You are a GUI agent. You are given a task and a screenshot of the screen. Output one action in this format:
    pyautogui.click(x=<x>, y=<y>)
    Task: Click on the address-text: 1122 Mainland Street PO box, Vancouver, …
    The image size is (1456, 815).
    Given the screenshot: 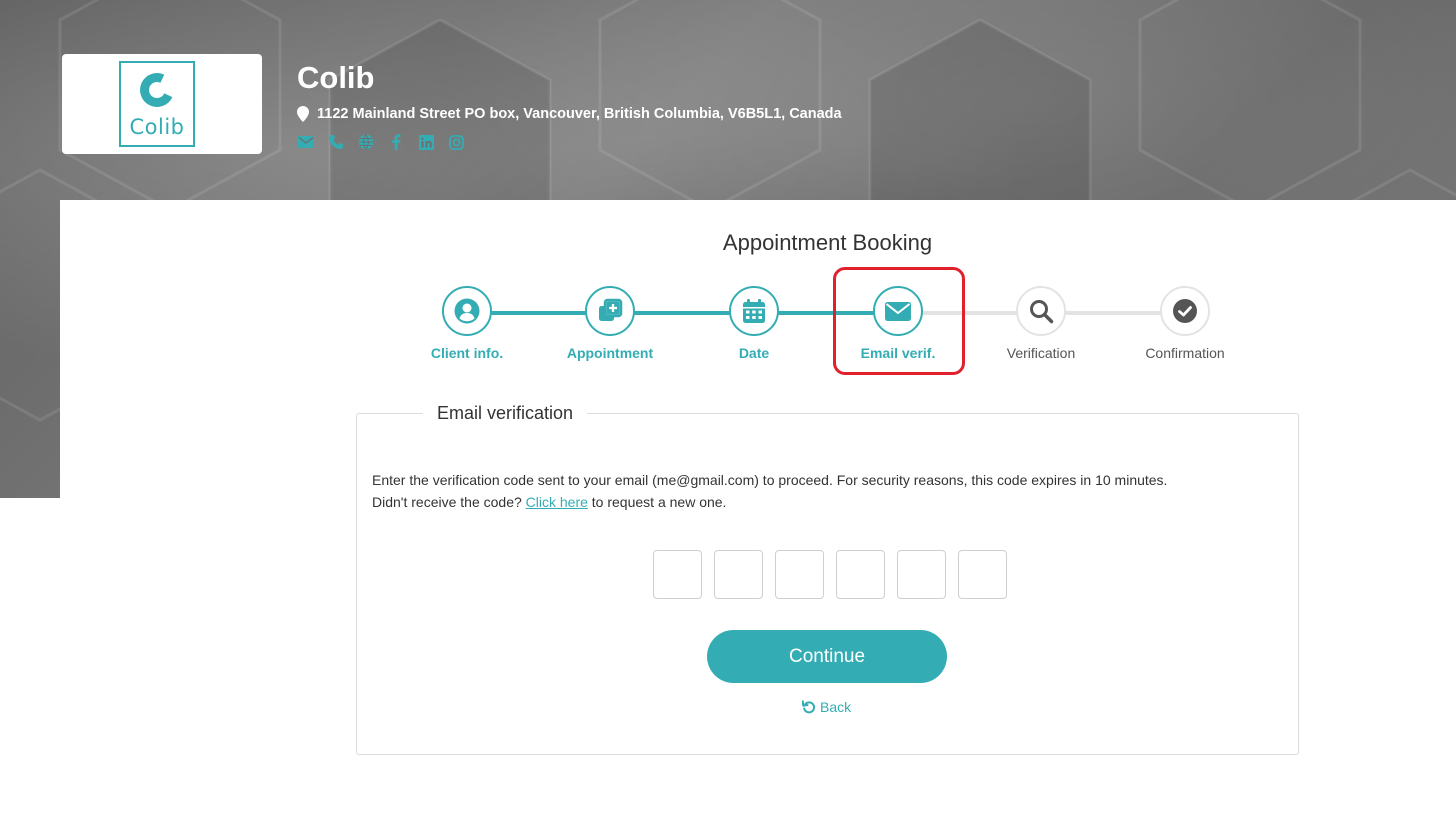 What is the action you would take?
    pyautogui.click(x=579, y=114)
    